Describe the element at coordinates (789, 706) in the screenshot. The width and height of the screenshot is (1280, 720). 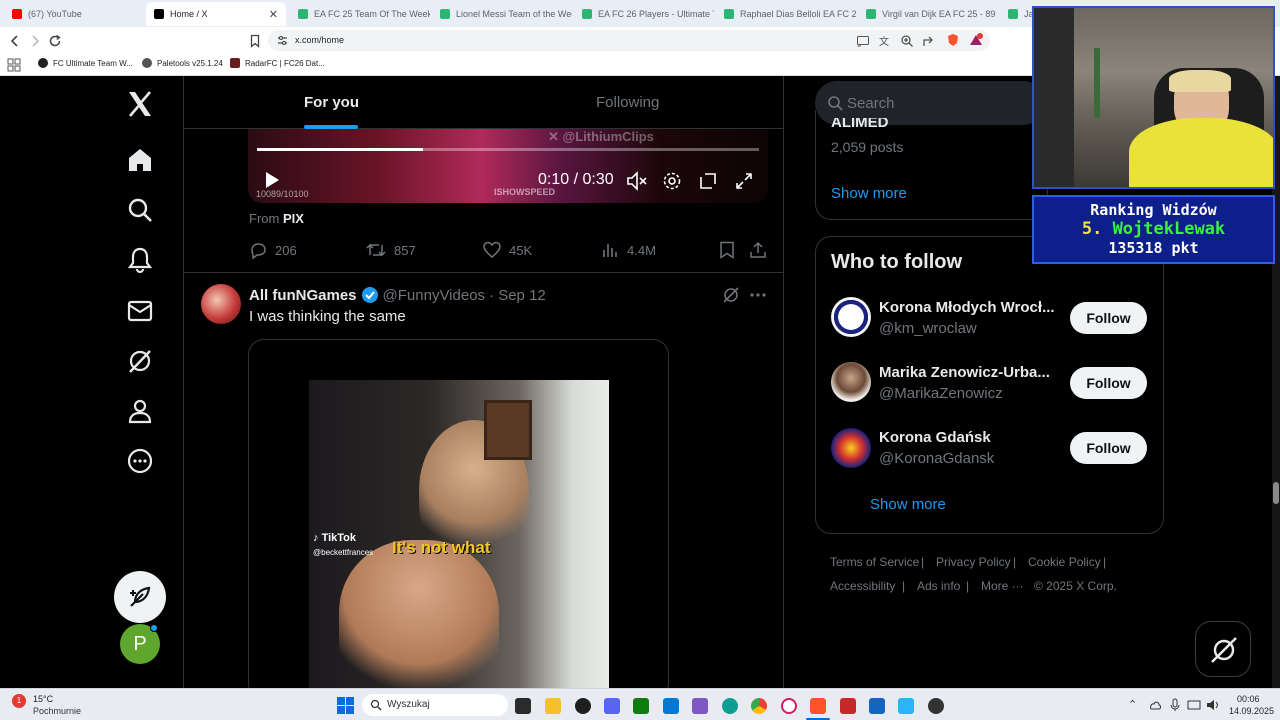
I see `opera-icon` at that location.